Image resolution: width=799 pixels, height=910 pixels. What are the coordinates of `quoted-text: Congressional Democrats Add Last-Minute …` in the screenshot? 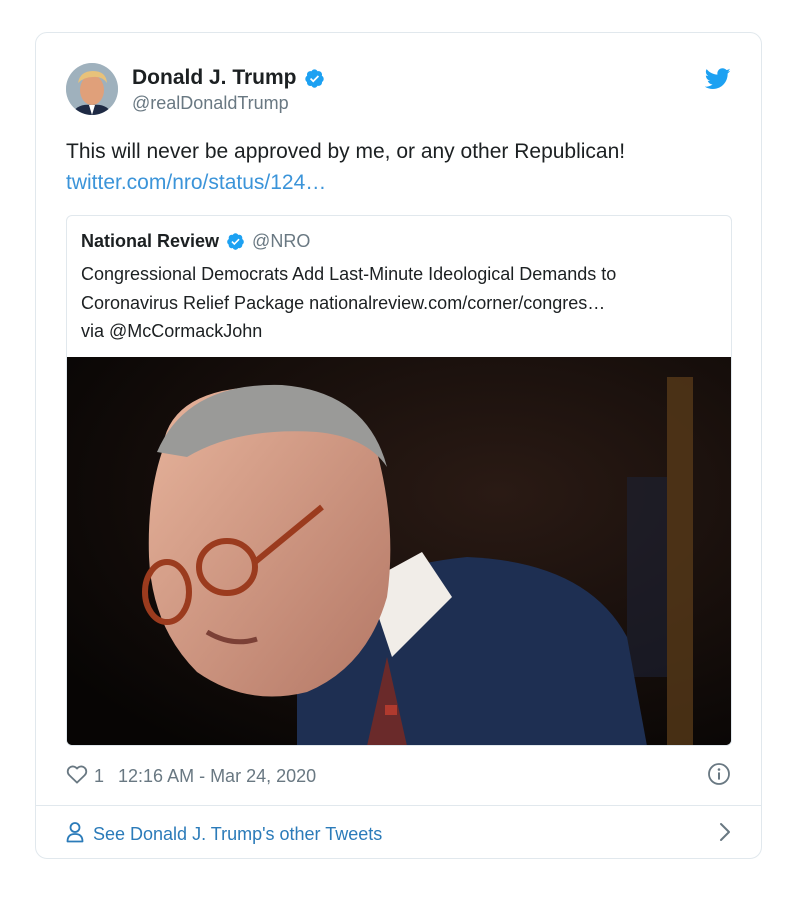 It's located at (399, 303).